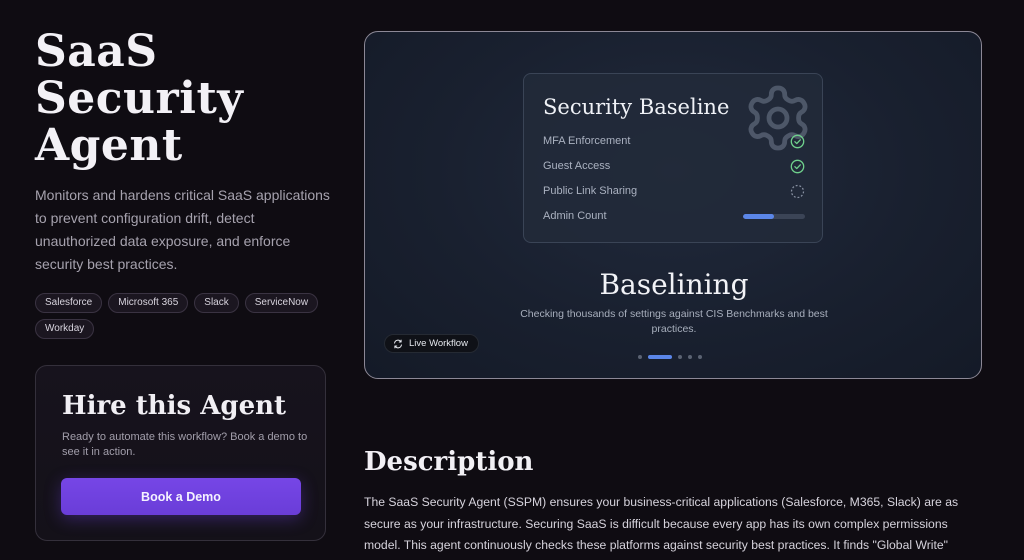 This screenshot has width=1024, height=560. What do you see at coordinates (139, 98) in the screenshot?
I see `page-title: SaaS Security Agent` at bounding box center [139, 98].